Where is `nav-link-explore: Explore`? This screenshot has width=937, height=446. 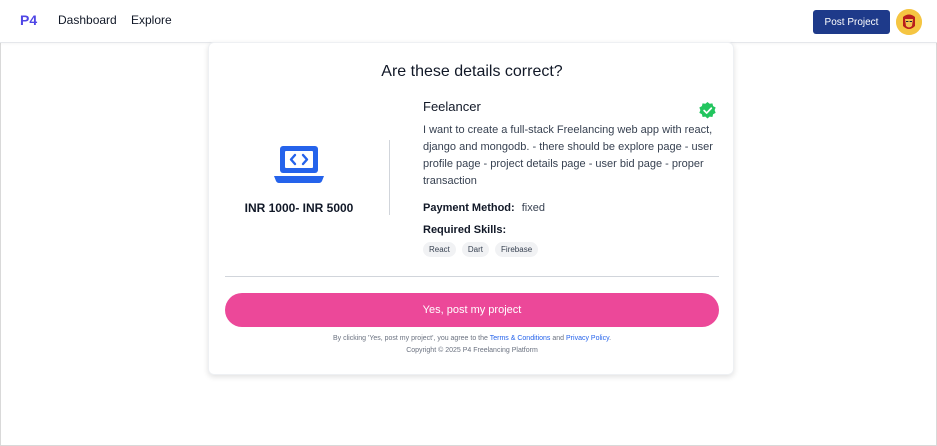
nav-link-explore: Explore is located at coordinates (151, 20).